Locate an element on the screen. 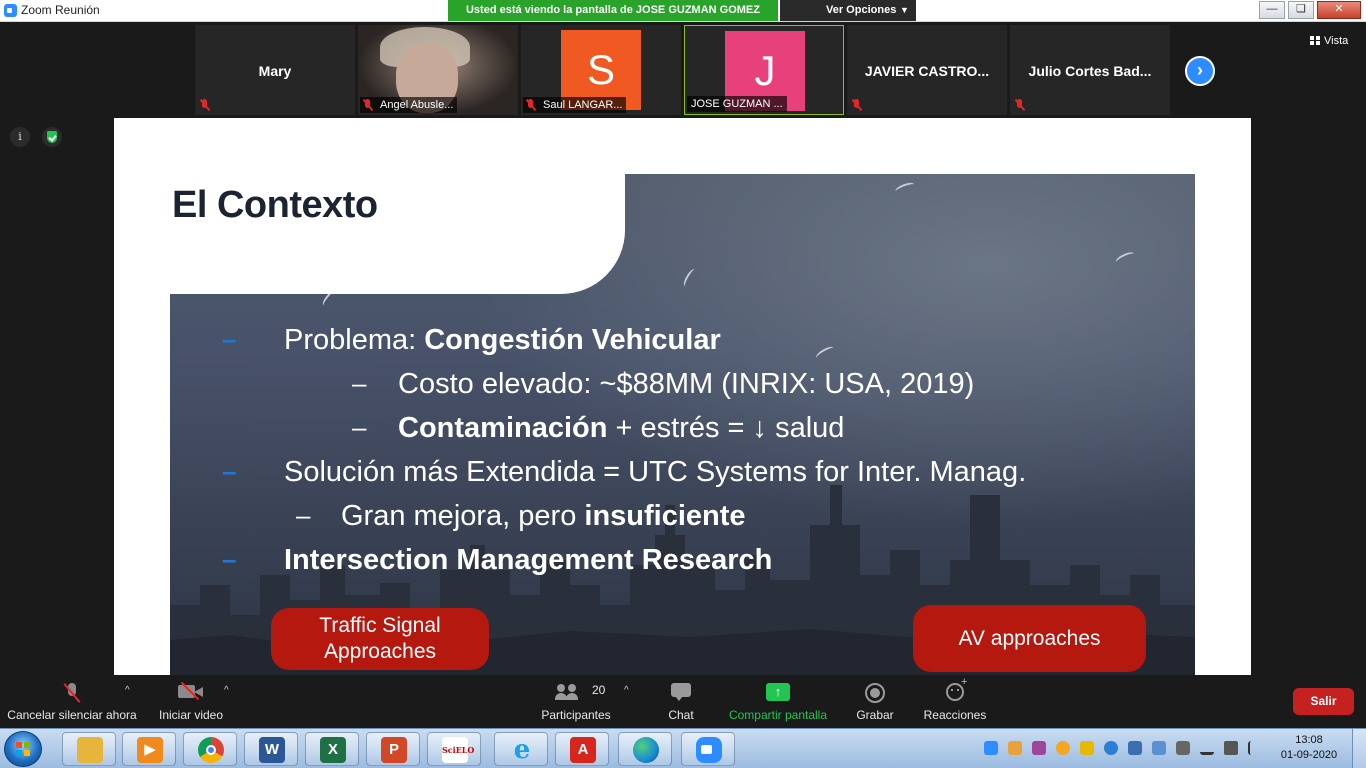 This screenshot has width=1366, height=768. bullet-line-5: Gran mejora, pero insuficiente is located at coordinates (543, 516).